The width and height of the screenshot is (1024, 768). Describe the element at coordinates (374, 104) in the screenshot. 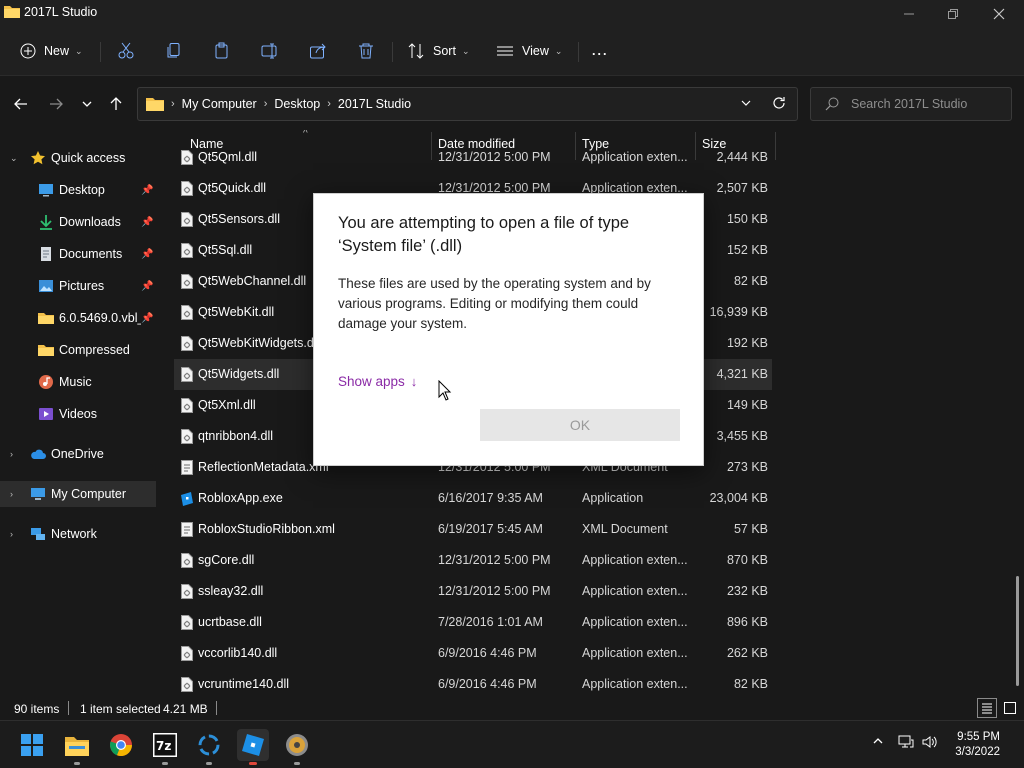

I see `breadcrumb-current: 2017L Studio` at that location.